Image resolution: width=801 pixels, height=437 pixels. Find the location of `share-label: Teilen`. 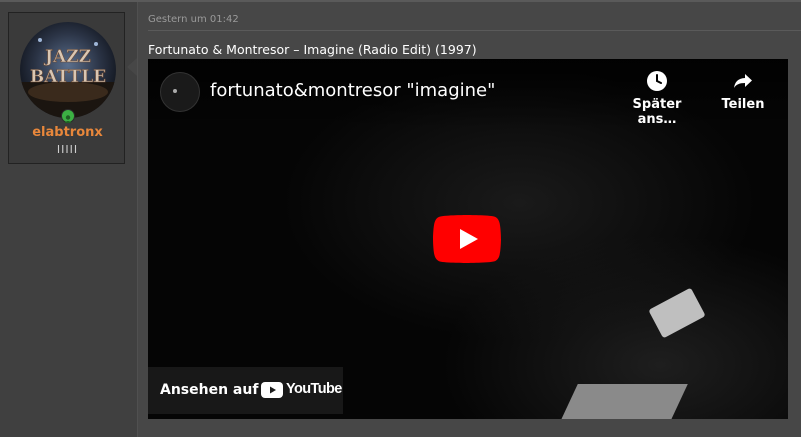

share-label: Teilen is located at coordinates (743, 104).